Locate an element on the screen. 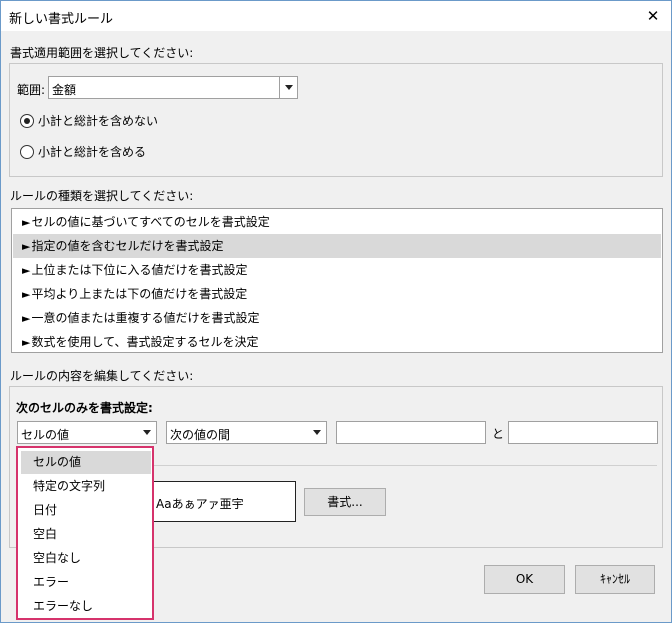  value2-input is located at coordinates (583, 432).